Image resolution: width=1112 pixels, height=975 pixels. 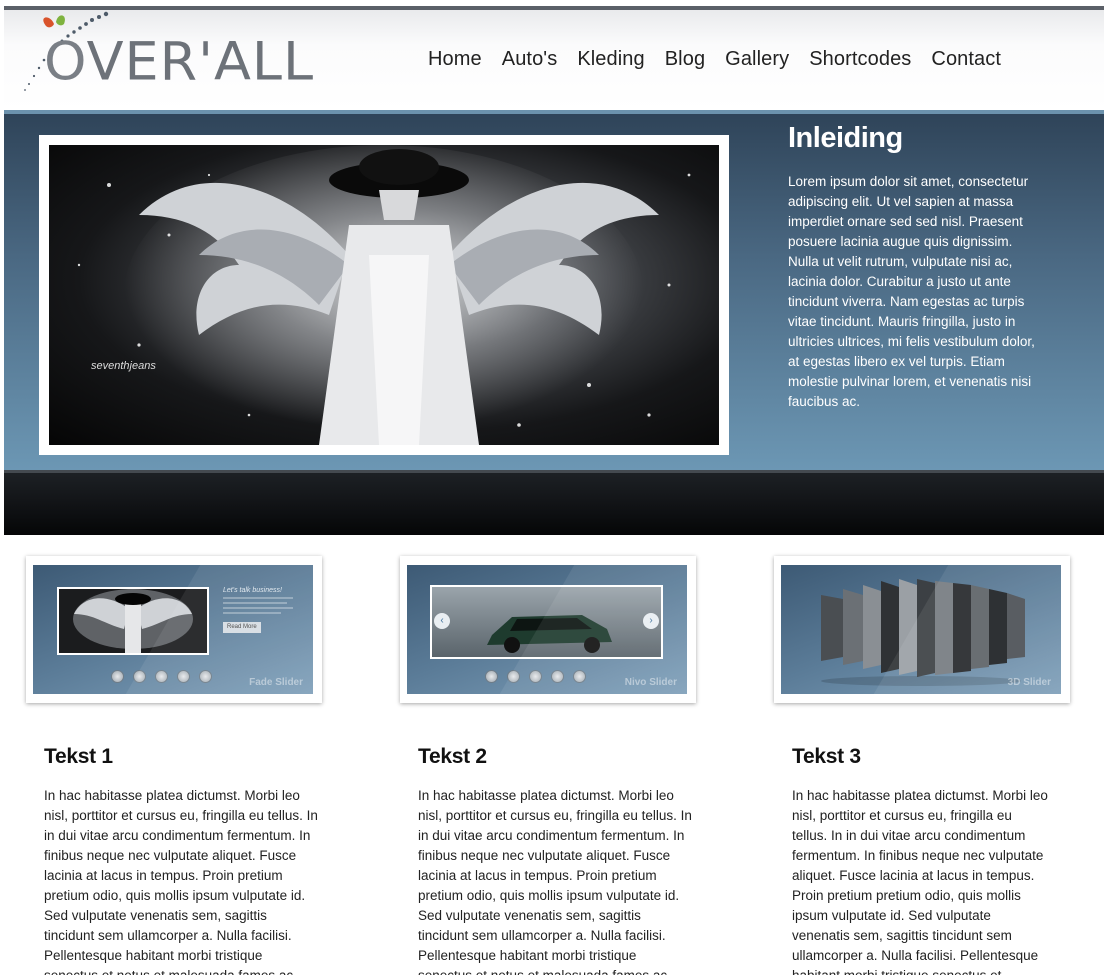 I want to click on slider-label: 3D Slider, so click(x=1029, y=682).